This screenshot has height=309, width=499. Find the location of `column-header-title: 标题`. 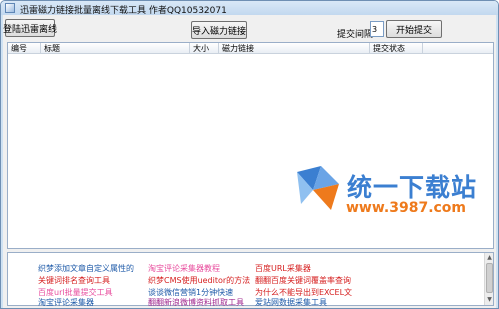

column-header-title: 标题 is located at coordinates (115, 48).